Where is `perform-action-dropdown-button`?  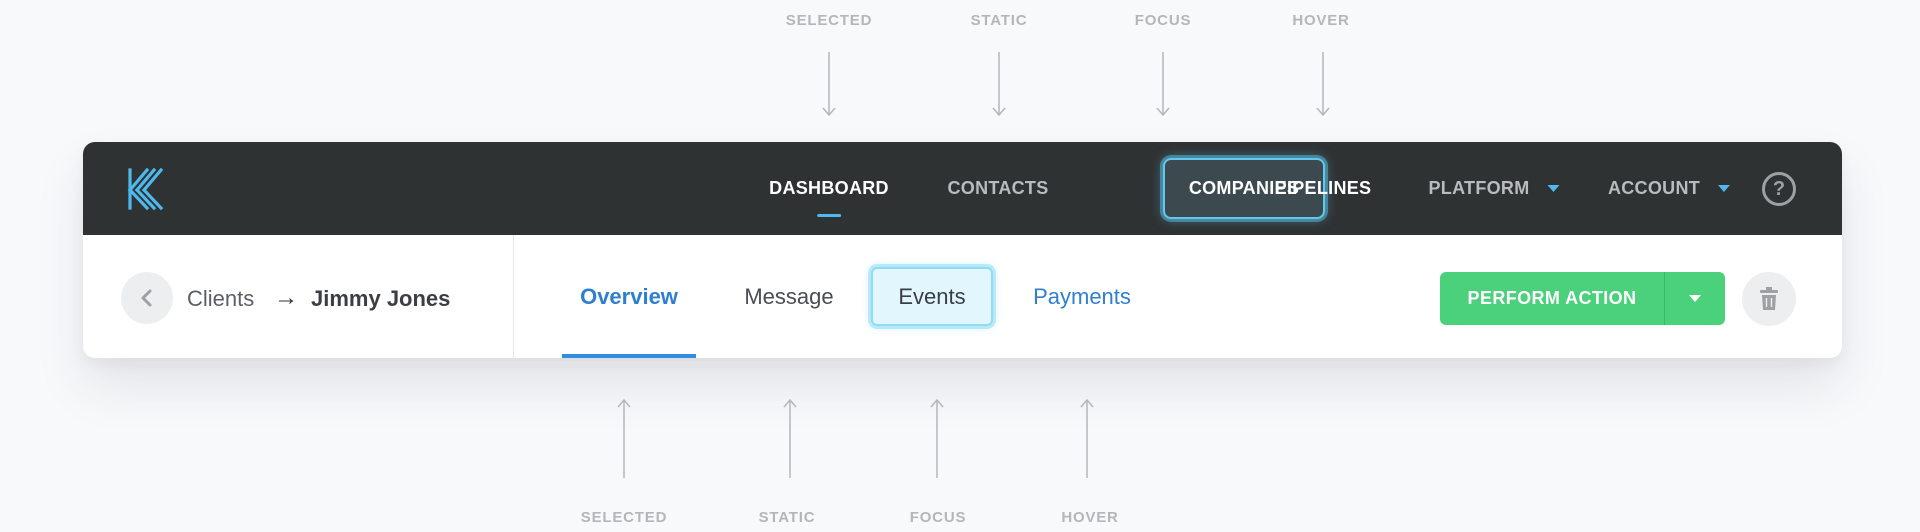
perform-action-dropdown-button is located at coordinates (1695, 298).